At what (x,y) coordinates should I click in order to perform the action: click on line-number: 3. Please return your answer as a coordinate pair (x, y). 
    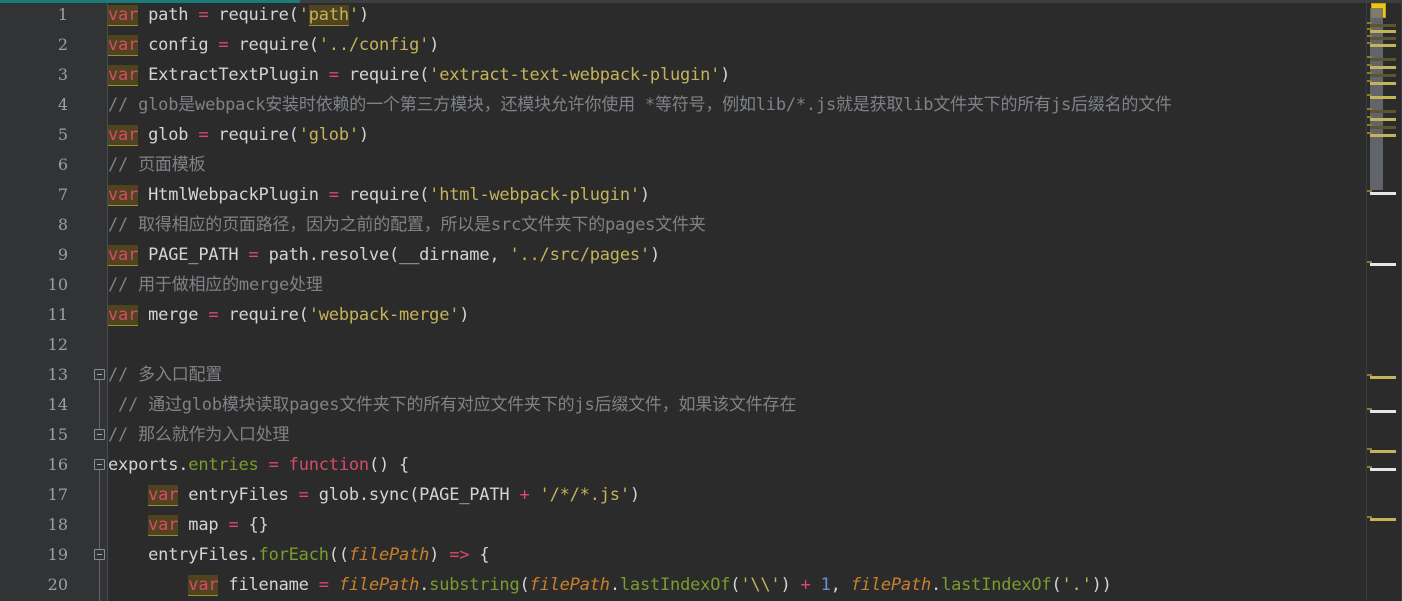
    Looking at the image, I should click on (62, 74).